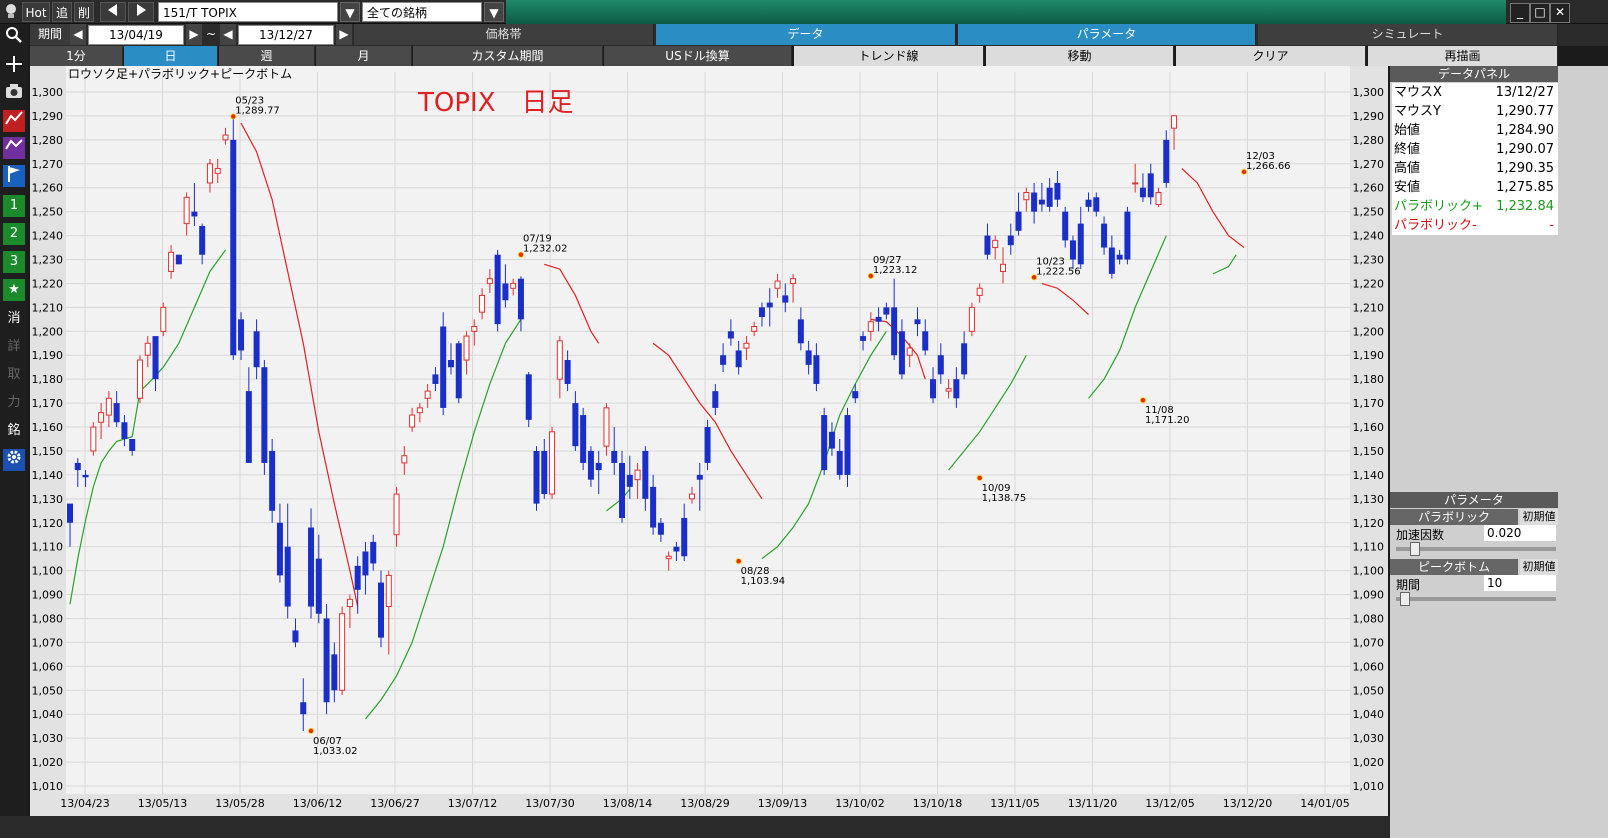 The height and width of the screenshot is (838, 1608). I want to click on search-icon, so click(14, 37).